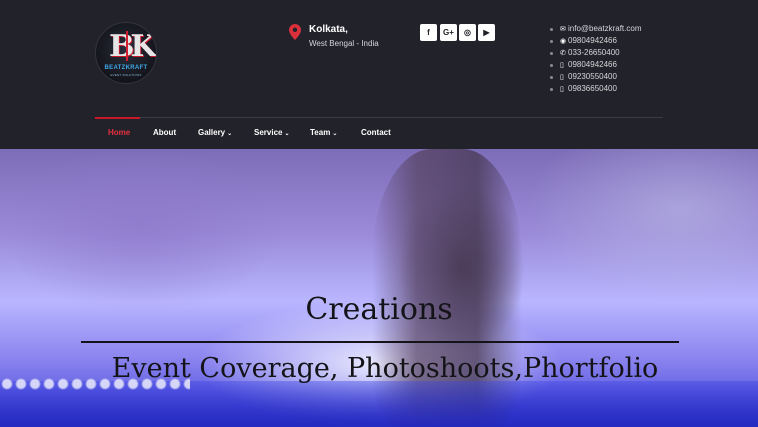 This screenshot has height=427, width=758. I want to click on brand-logo: BK BEATZKRAFT EVENT SOLUTIONS, so click(126, 53).